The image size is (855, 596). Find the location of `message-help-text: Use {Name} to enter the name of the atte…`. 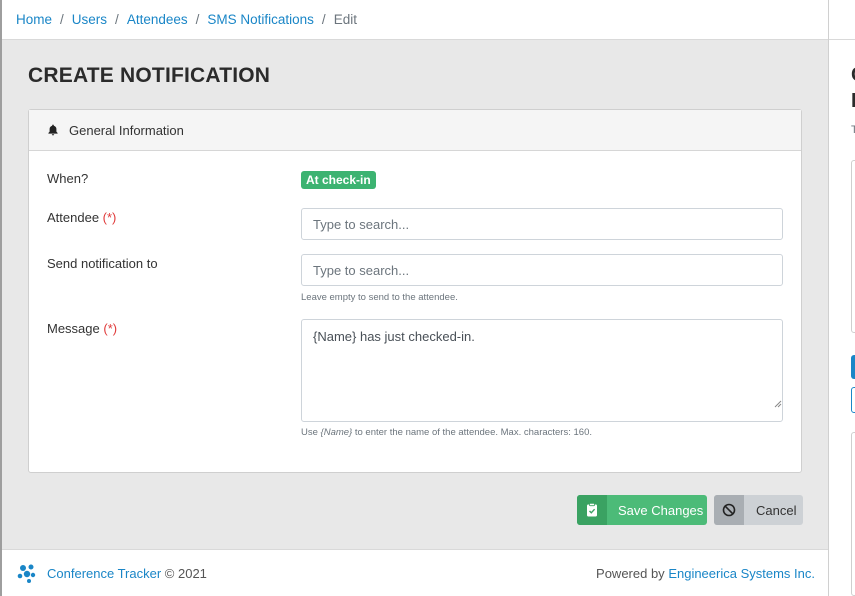

message-help-text: Use {Name} to enter the name of the atte… is located at coordinates (446, 432).